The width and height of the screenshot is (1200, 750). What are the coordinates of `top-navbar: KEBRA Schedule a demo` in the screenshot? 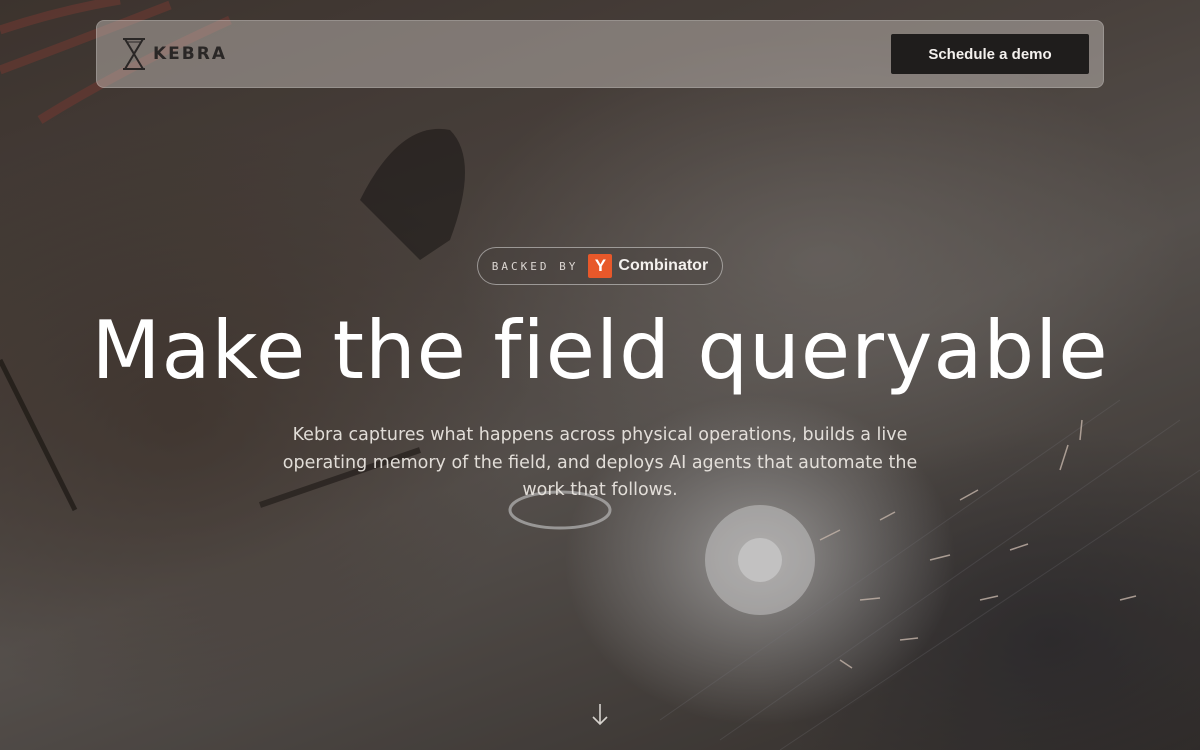 It's located at (600, 54).